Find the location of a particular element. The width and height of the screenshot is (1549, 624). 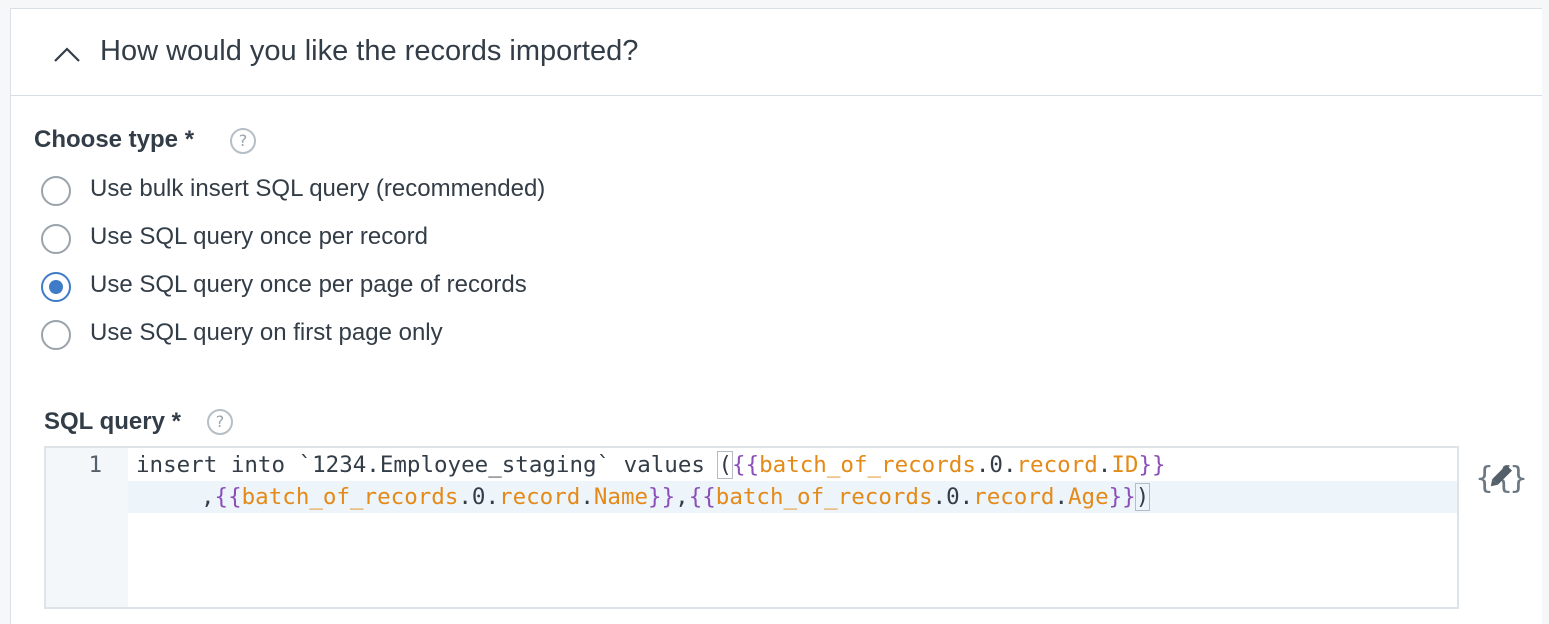

radio-label: Use SQL query once per record is located at coordinates (259, 236).